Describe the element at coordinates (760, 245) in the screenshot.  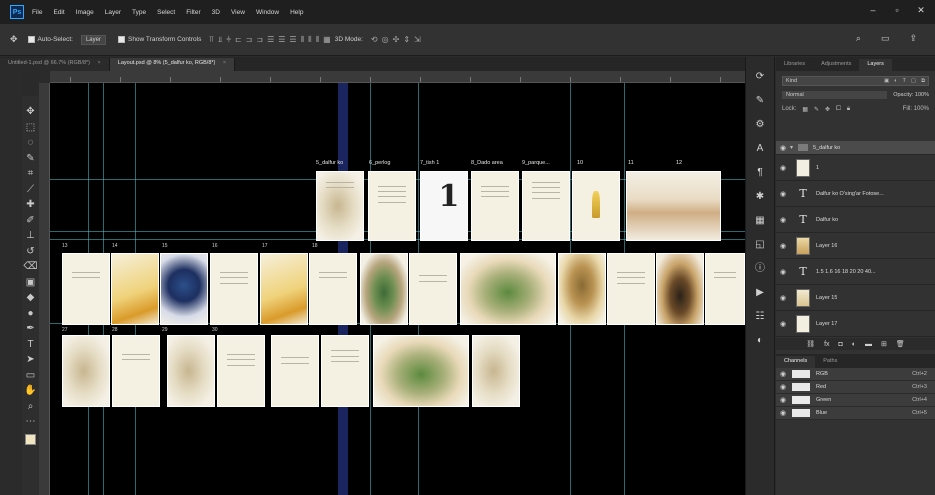
I see `navigator-icon: ◱` at that location.